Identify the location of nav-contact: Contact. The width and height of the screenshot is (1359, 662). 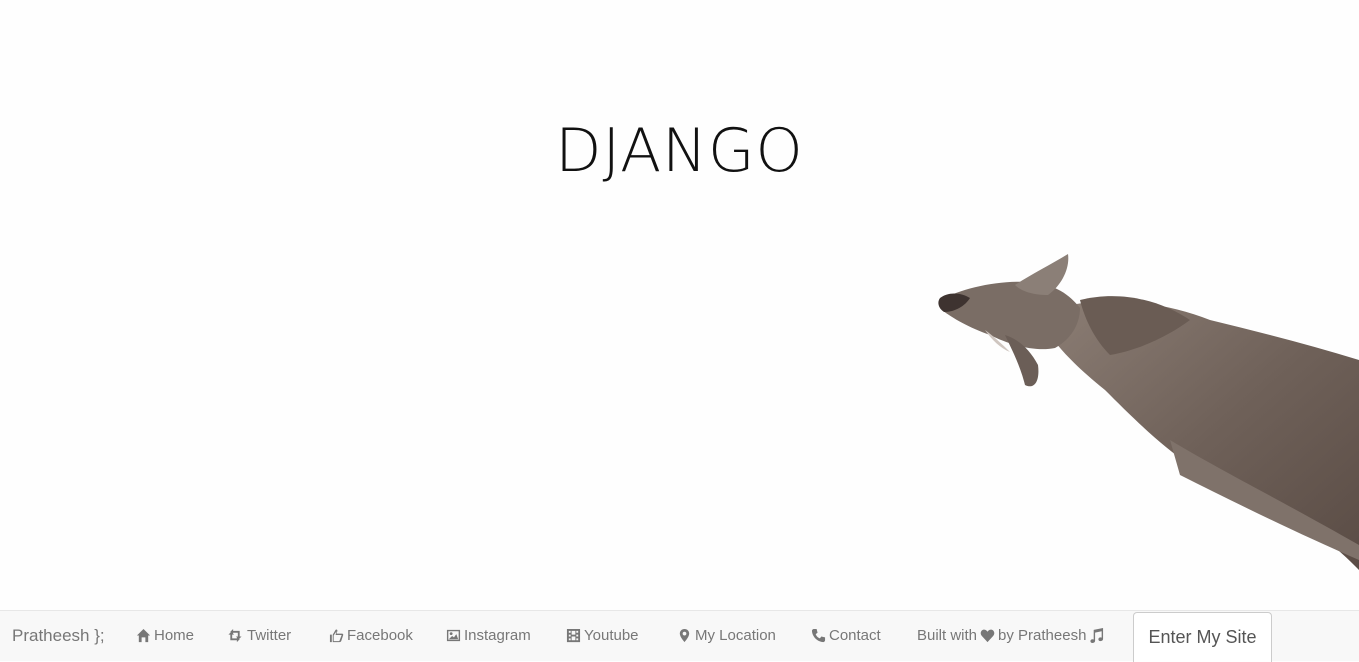
(846, 635).